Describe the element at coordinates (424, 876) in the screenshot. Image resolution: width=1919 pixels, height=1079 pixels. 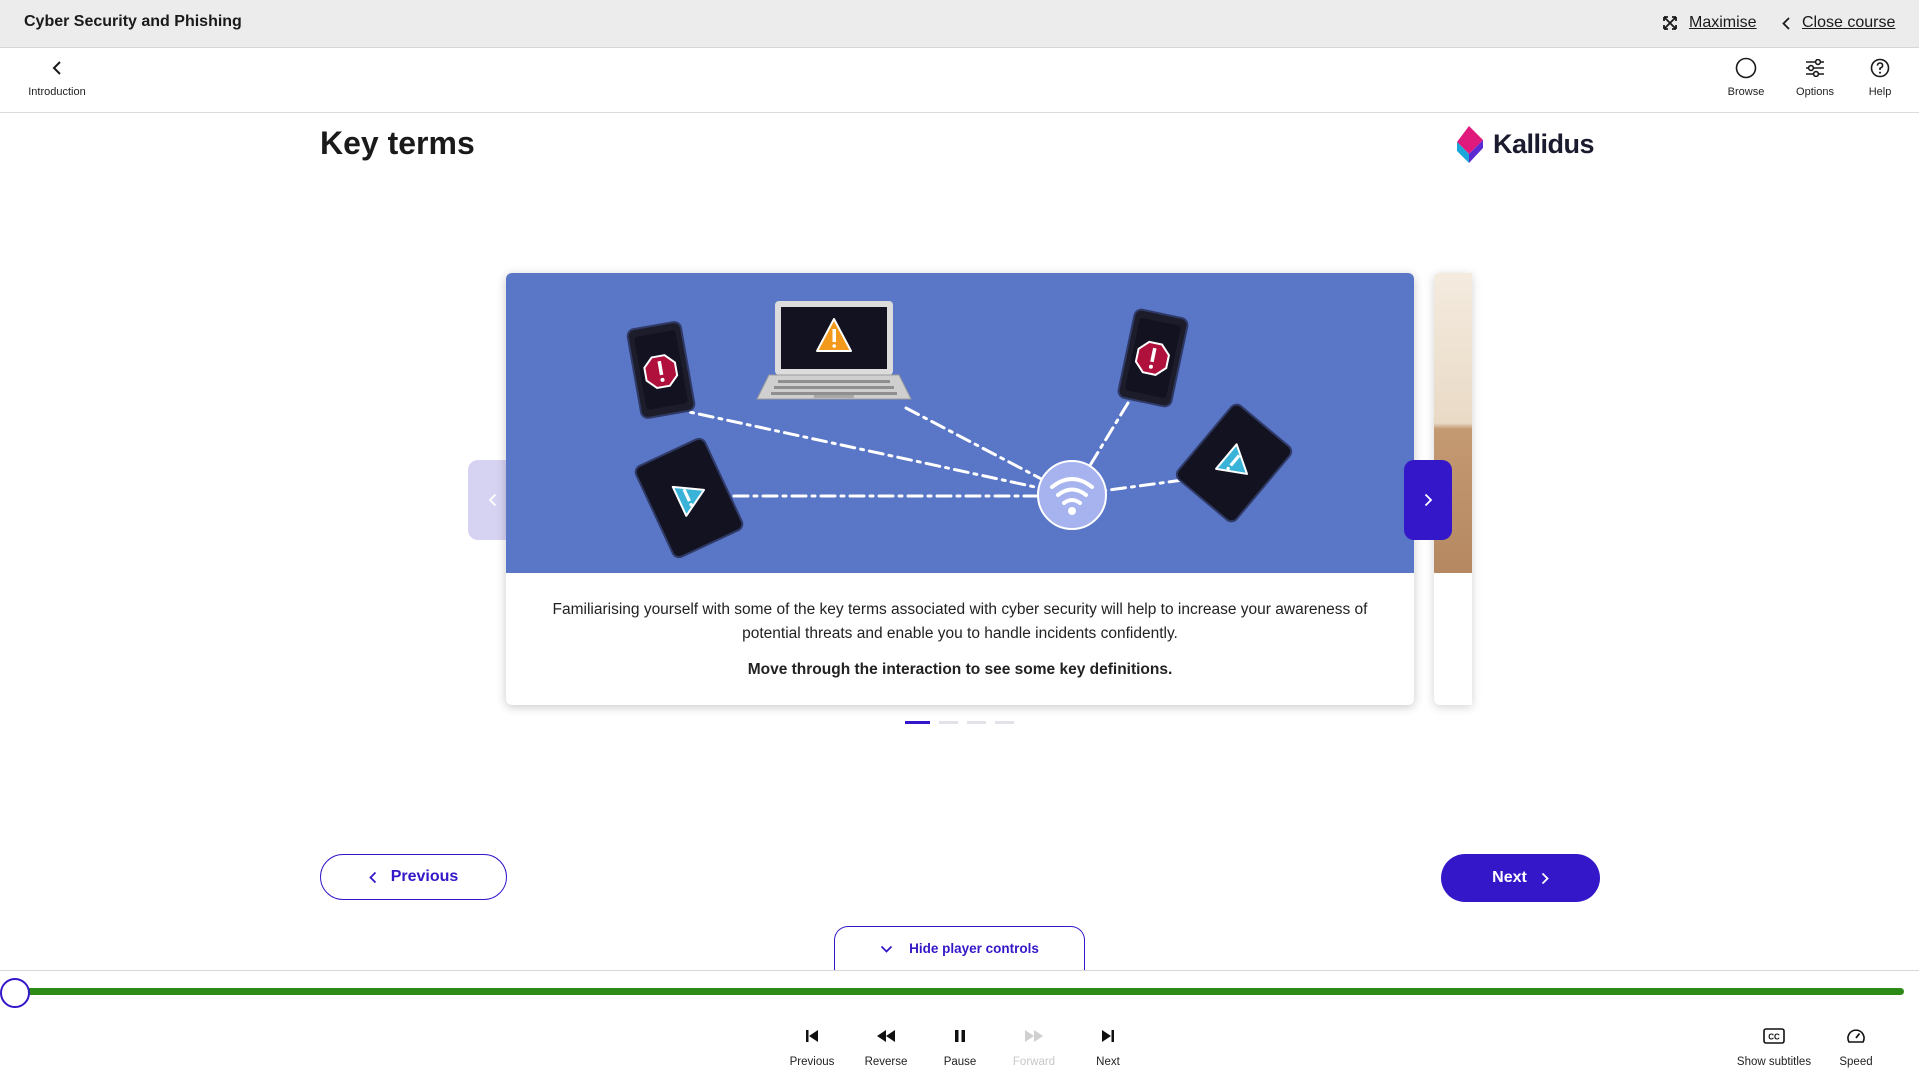
I see `previous-label: Previous` at that location.